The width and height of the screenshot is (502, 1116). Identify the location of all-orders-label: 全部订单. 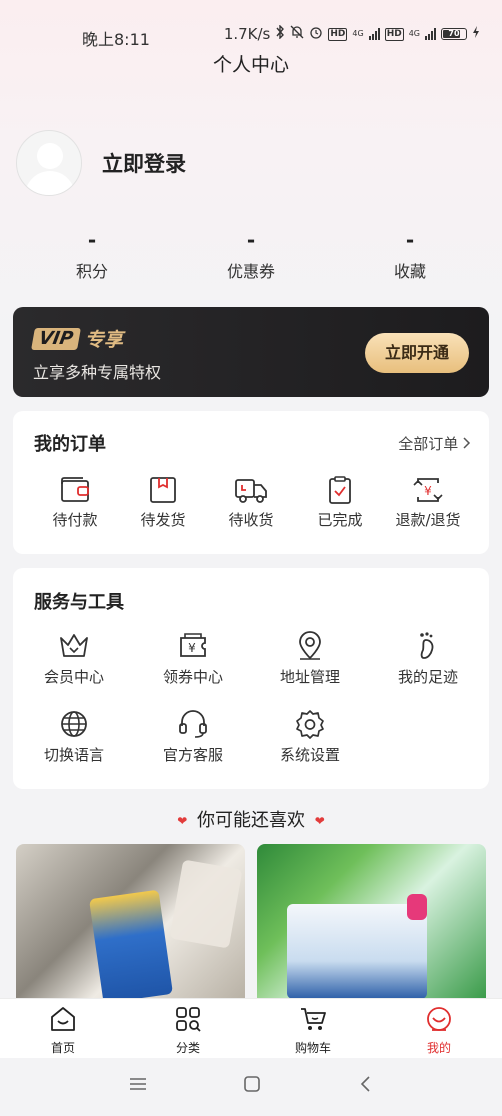
(428, 444).